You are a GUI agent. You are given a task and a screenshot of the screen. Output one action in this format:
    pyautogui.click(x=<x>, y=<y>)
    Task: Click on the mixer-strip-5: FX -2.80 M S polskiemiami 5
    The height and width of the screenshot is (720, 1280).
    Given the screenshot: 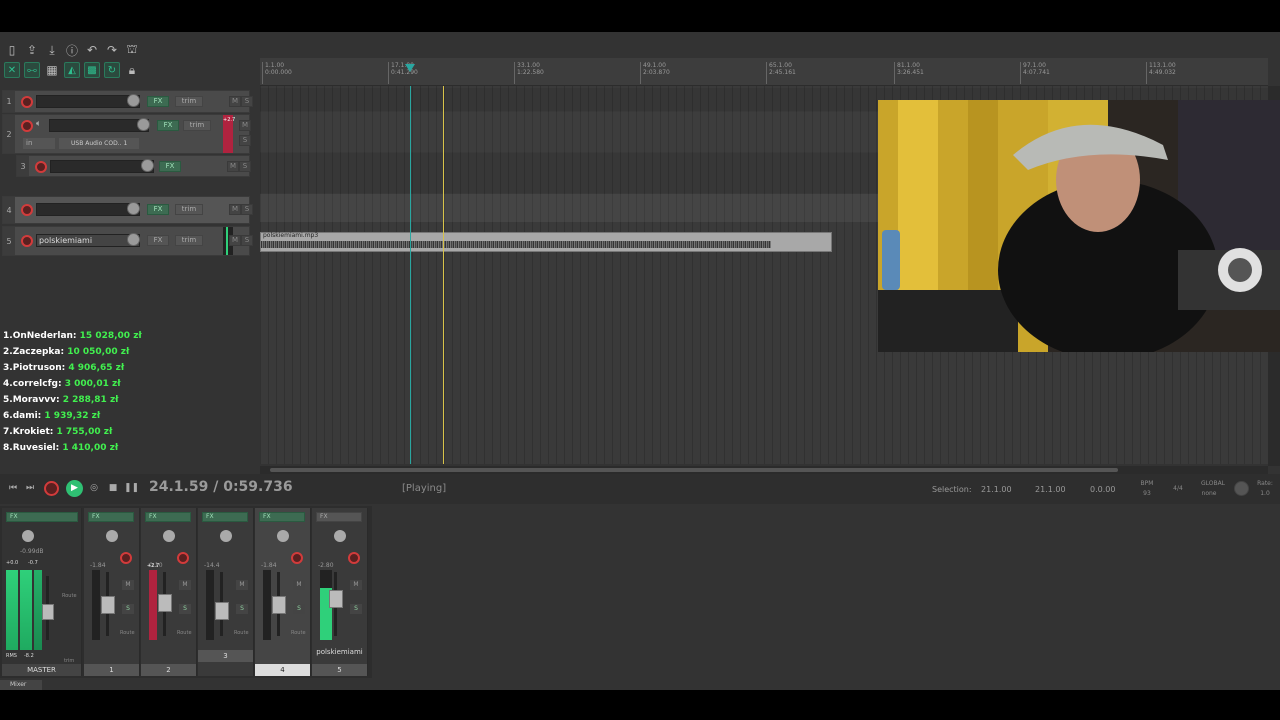 What is the action you would take?
    pyautogui.click(x=340, y=592)
    